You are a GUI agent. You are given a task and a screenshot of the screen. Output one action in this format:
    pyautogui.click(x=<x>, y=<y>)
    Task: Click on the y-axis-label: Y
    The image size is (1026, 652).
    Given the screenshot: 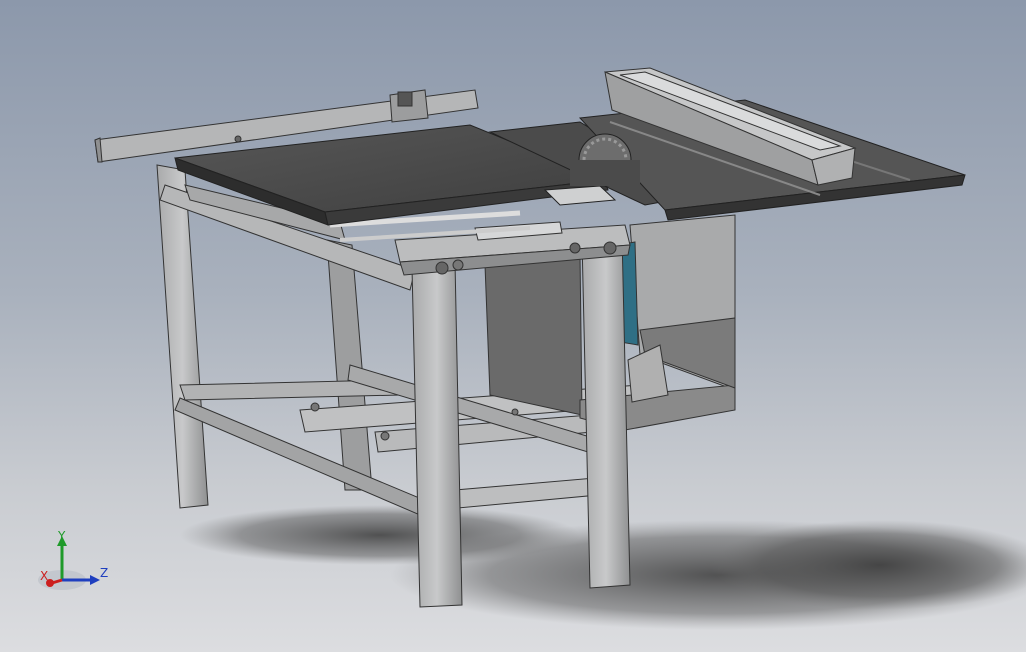 What is the action you would take?
    pyautogui.click(x=61, y=536)
    